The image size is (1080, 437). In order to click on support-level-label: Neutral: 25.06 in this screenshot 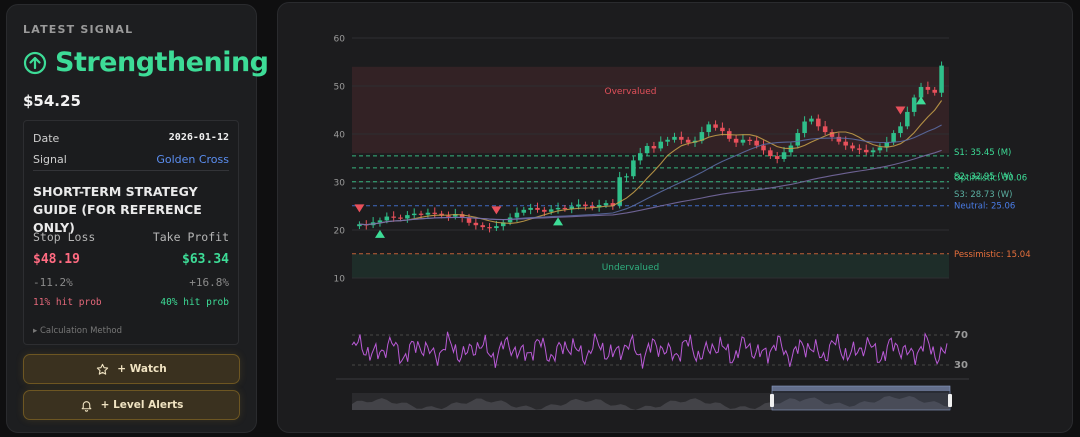, I will do `click(984, 207)`.